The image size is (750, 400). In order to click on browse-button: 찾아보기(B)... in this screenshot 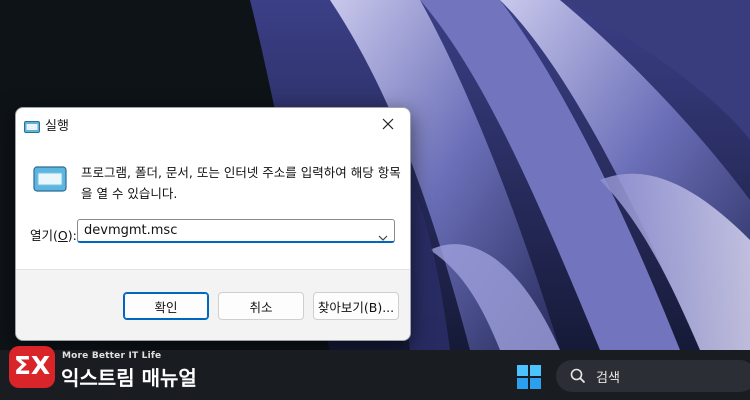, I will do `click(356, 306)`.